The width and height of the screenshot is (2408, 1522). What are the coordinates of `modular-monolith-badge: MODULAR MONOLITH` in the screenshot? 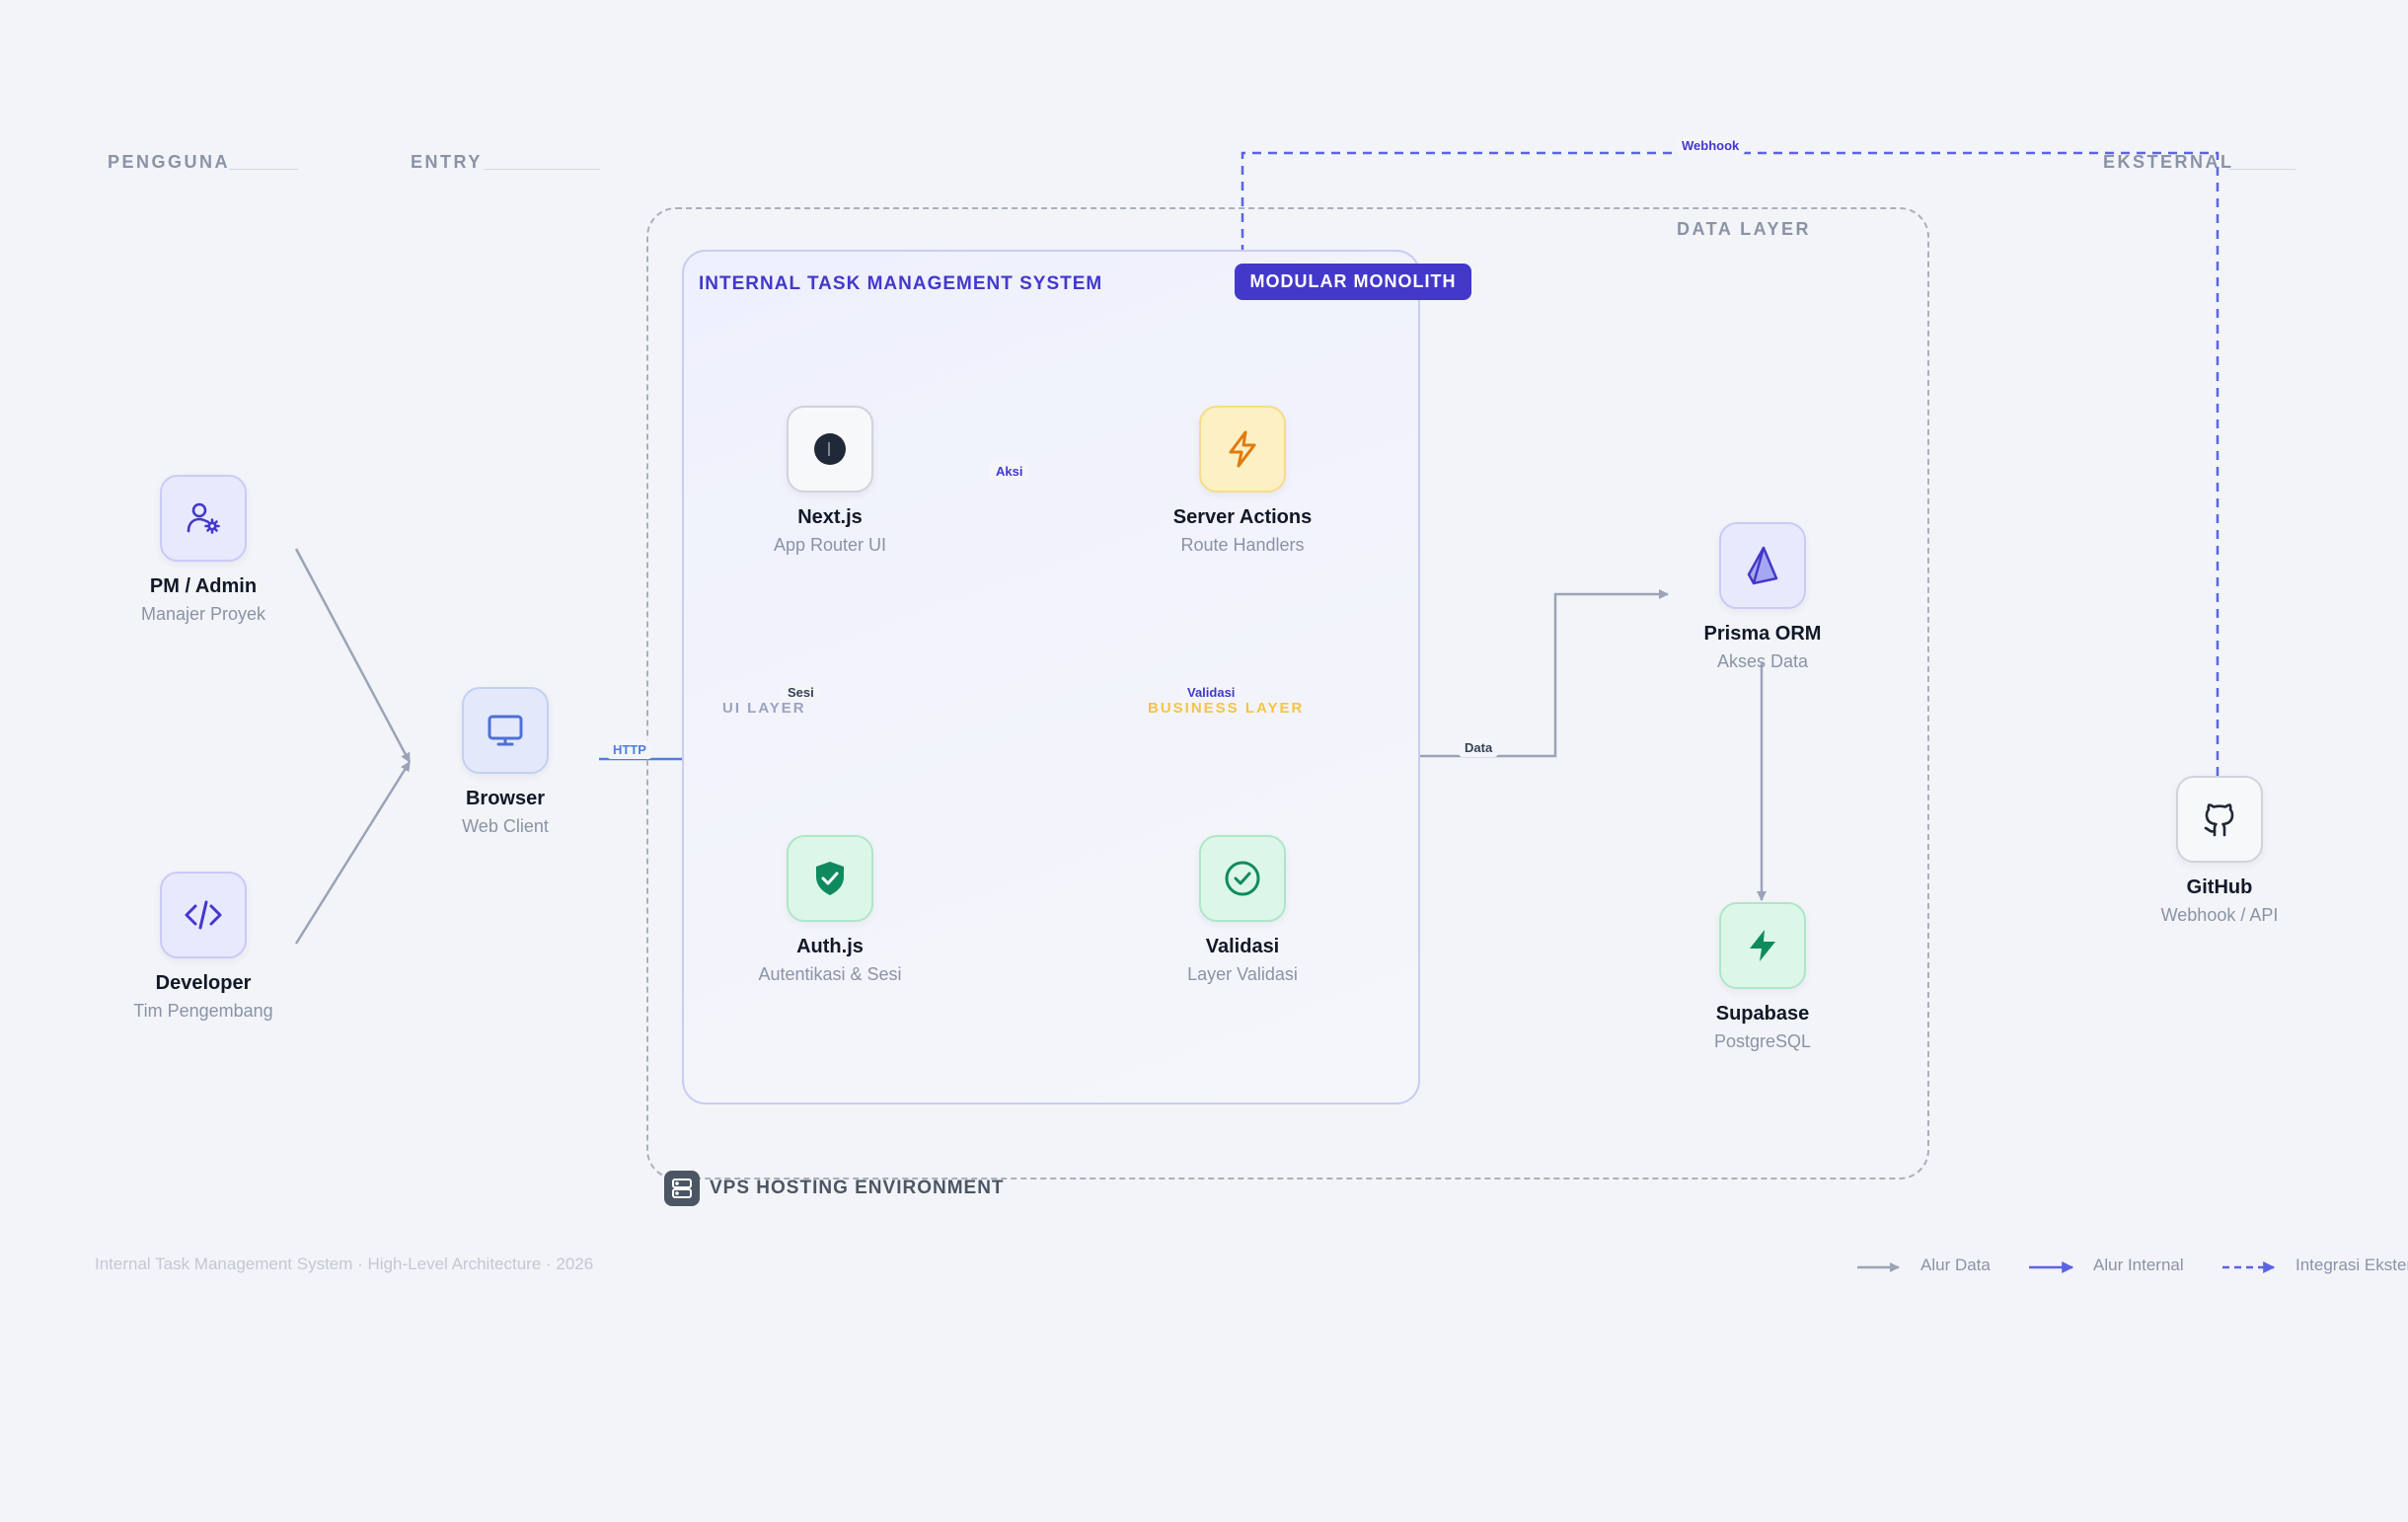 It's located at (1353, 282).